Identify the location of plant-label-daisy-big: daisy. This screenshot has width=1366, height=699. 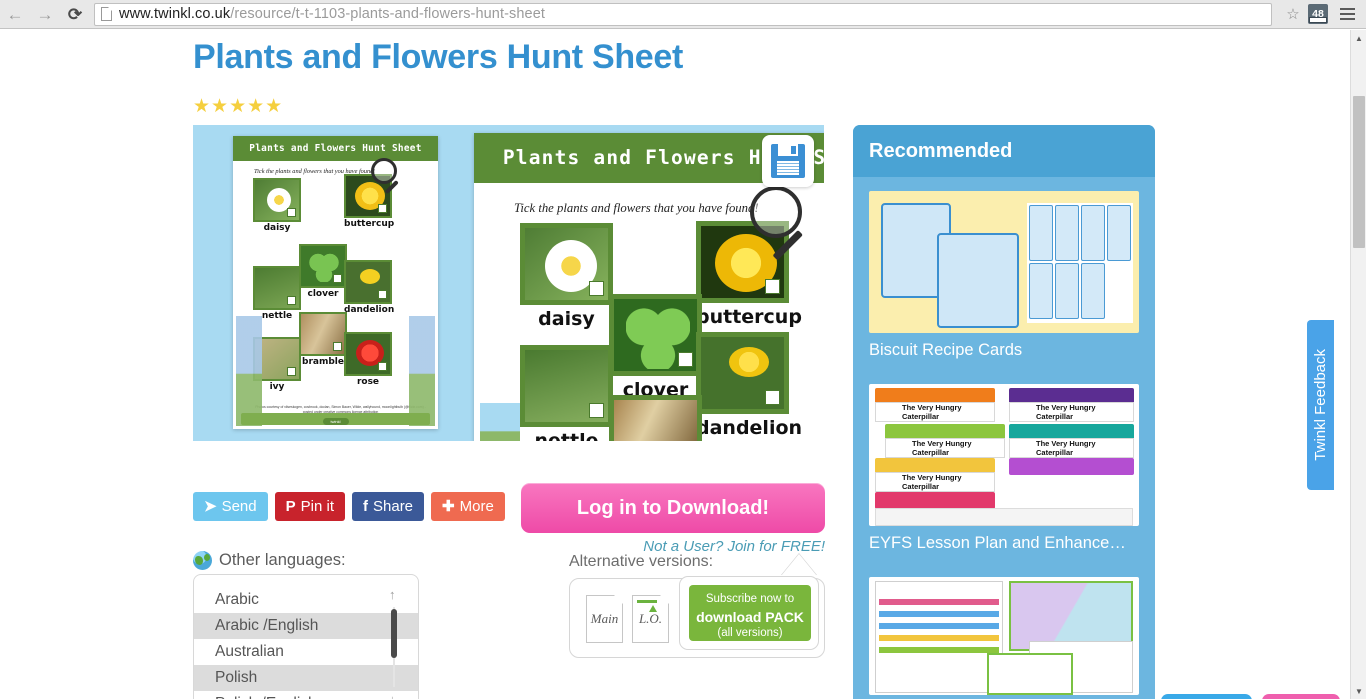
(566, 319).